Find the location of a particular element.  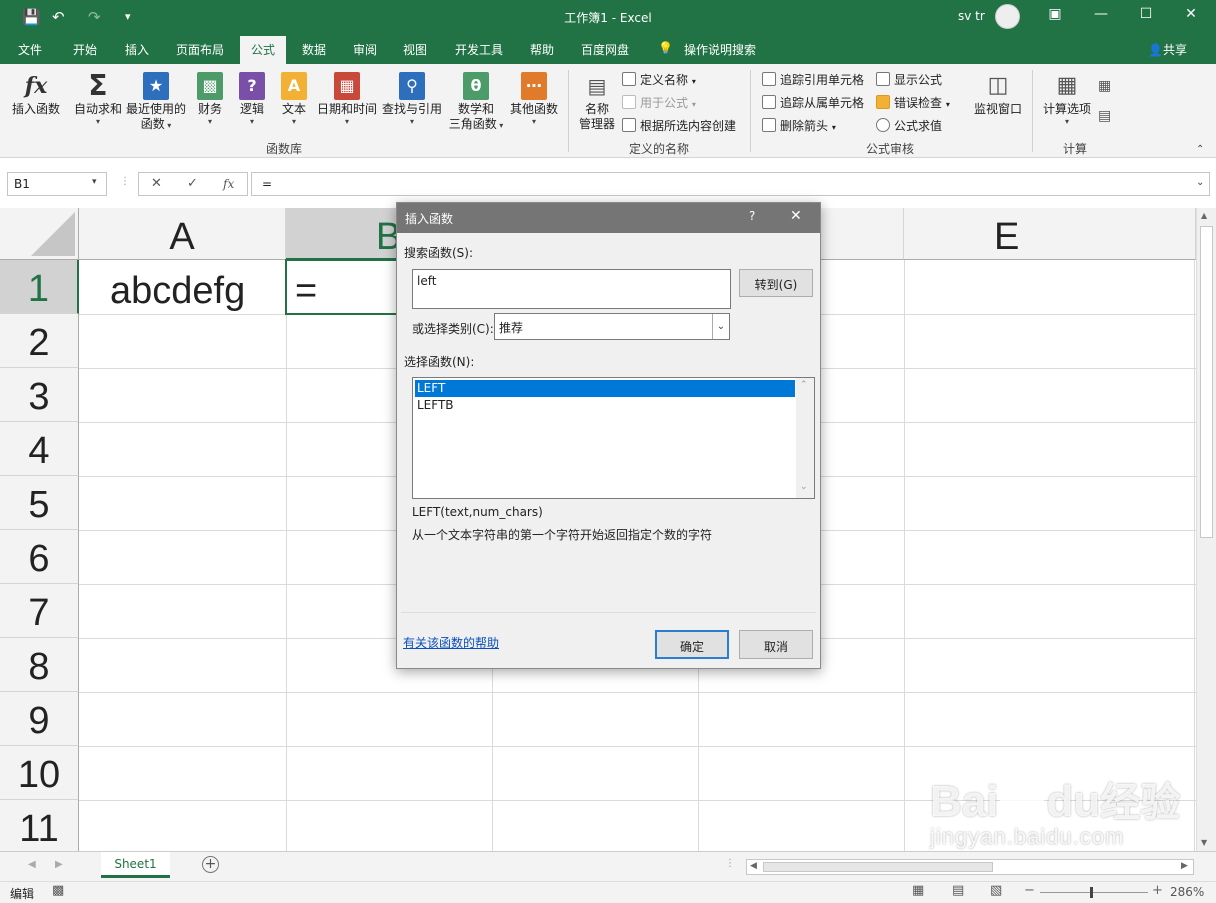

expand-formula-bar-icon: ⌄ is located at coordinates (1200, 182).